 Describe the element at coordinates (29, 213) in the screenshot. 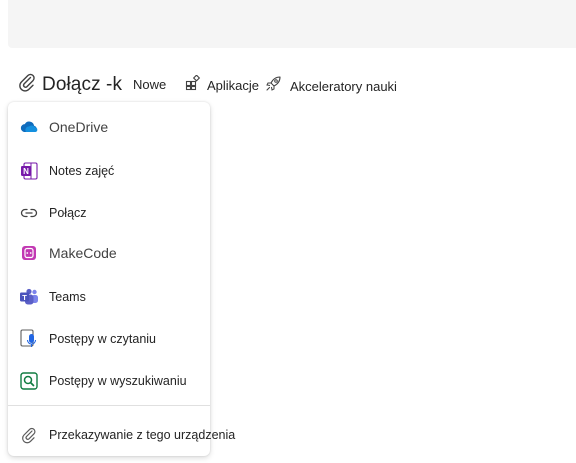

I see `link-icon` at that location.